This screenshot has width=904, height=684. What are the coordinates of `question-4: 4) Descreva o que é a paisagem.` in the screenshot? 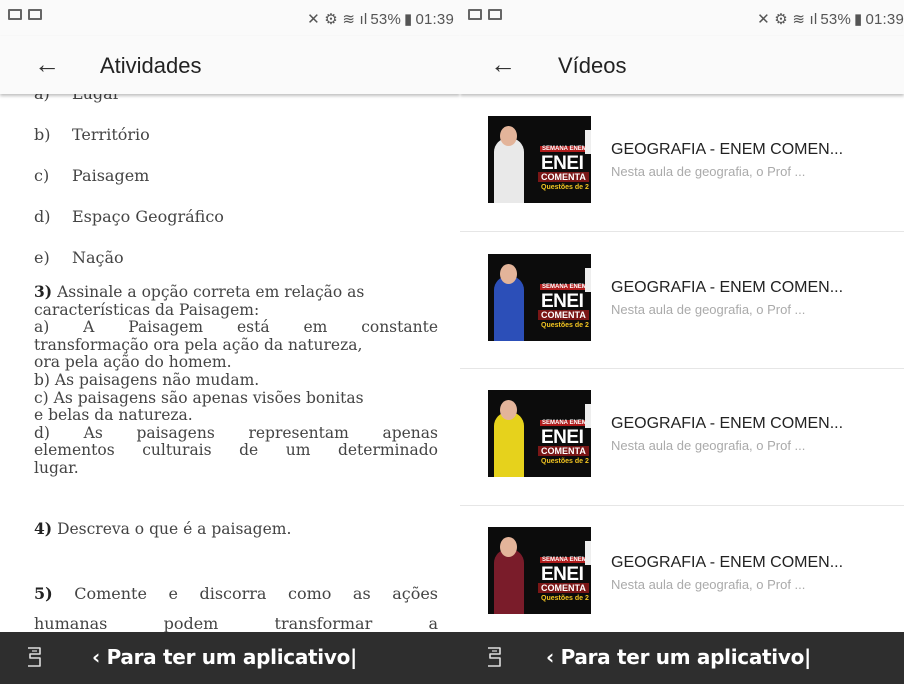 It's located at (163, 528).